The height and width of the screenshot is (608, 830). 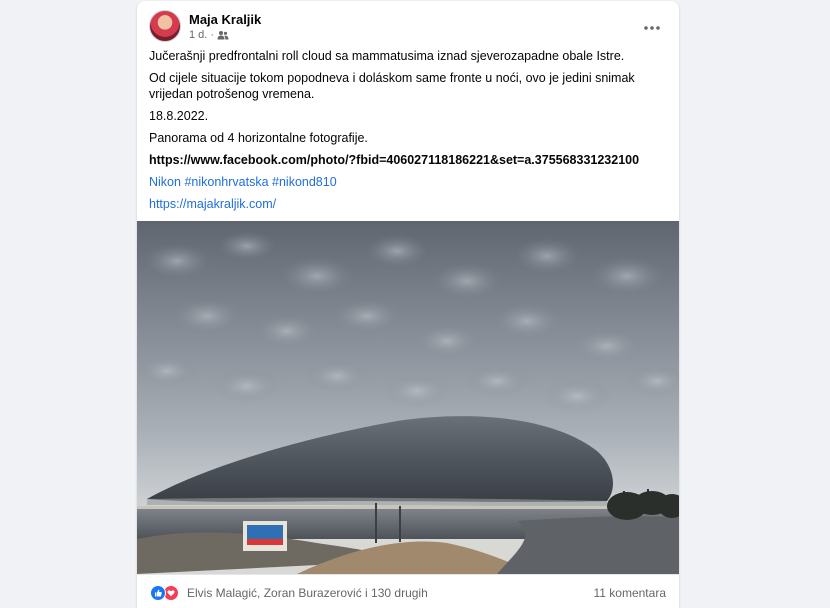 I want to click on reaction-icons, so click(x=164, y=593).